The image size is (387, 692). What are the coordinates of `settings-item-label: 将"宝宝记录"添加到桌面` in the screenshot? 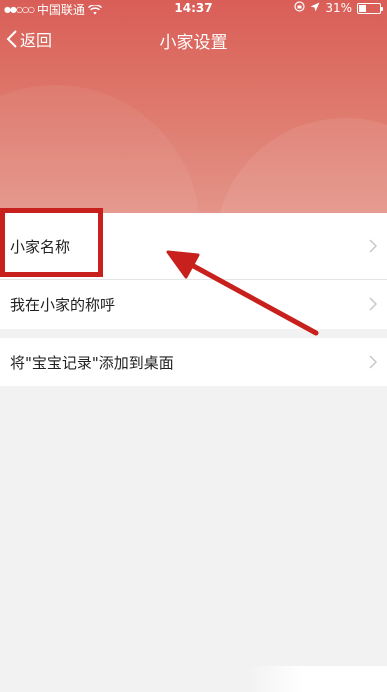 It's located at (92, 362).